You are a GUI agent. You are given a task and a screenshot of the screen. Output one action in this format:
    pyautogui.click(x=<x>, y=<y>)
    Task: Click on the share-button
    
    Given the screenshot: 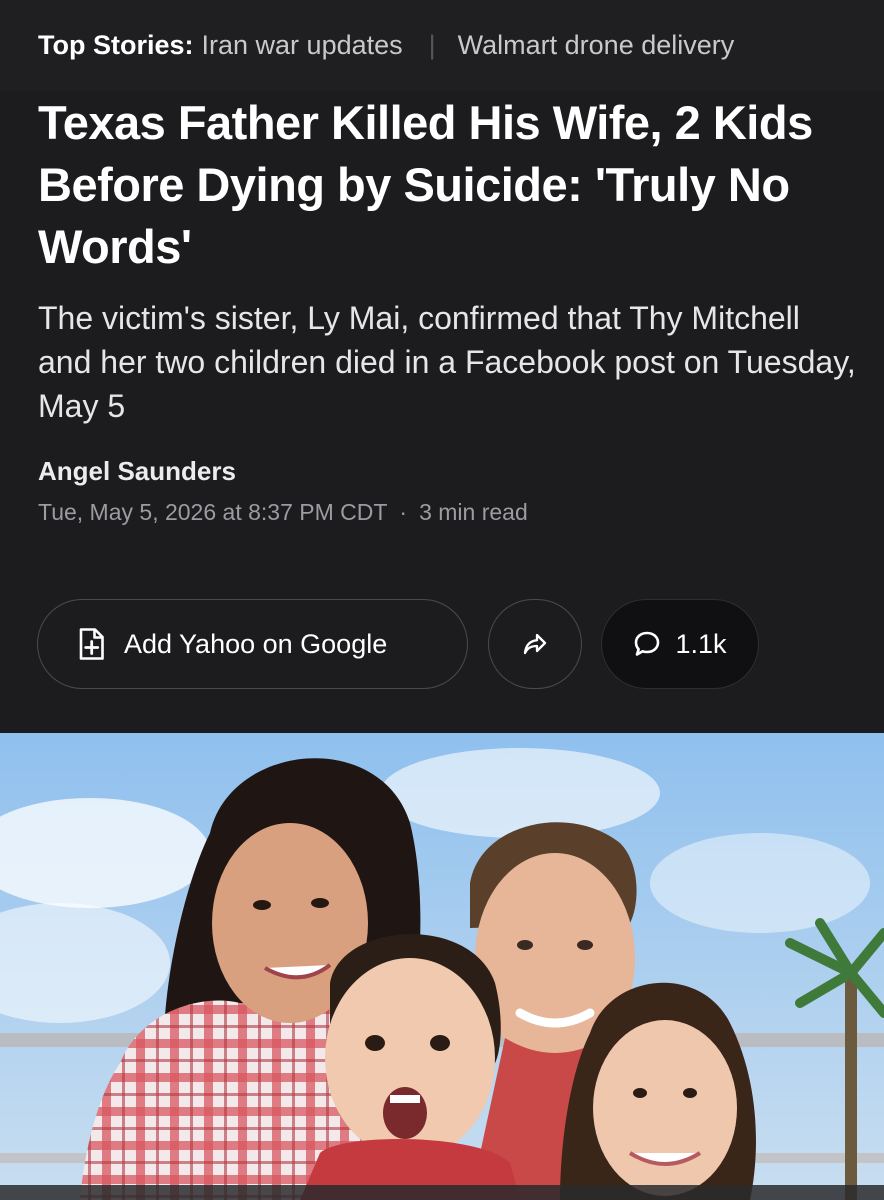 What is the action you would take?
    pyautogui.click(x=535, y=644)
    